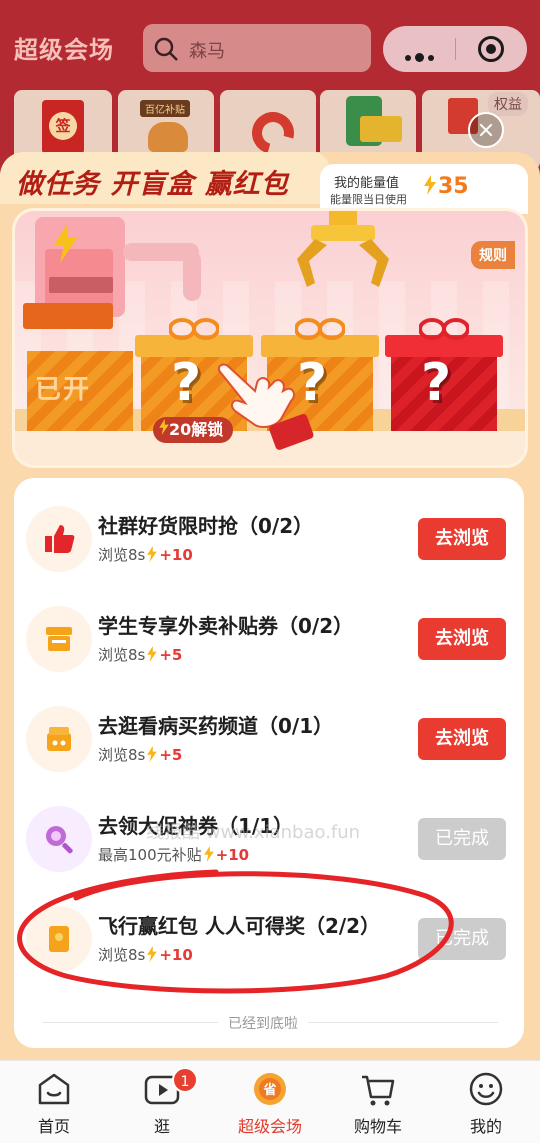 The height and width of the screenshot is (1143, 540). I want to click on energy-machine, so click(80, 267).